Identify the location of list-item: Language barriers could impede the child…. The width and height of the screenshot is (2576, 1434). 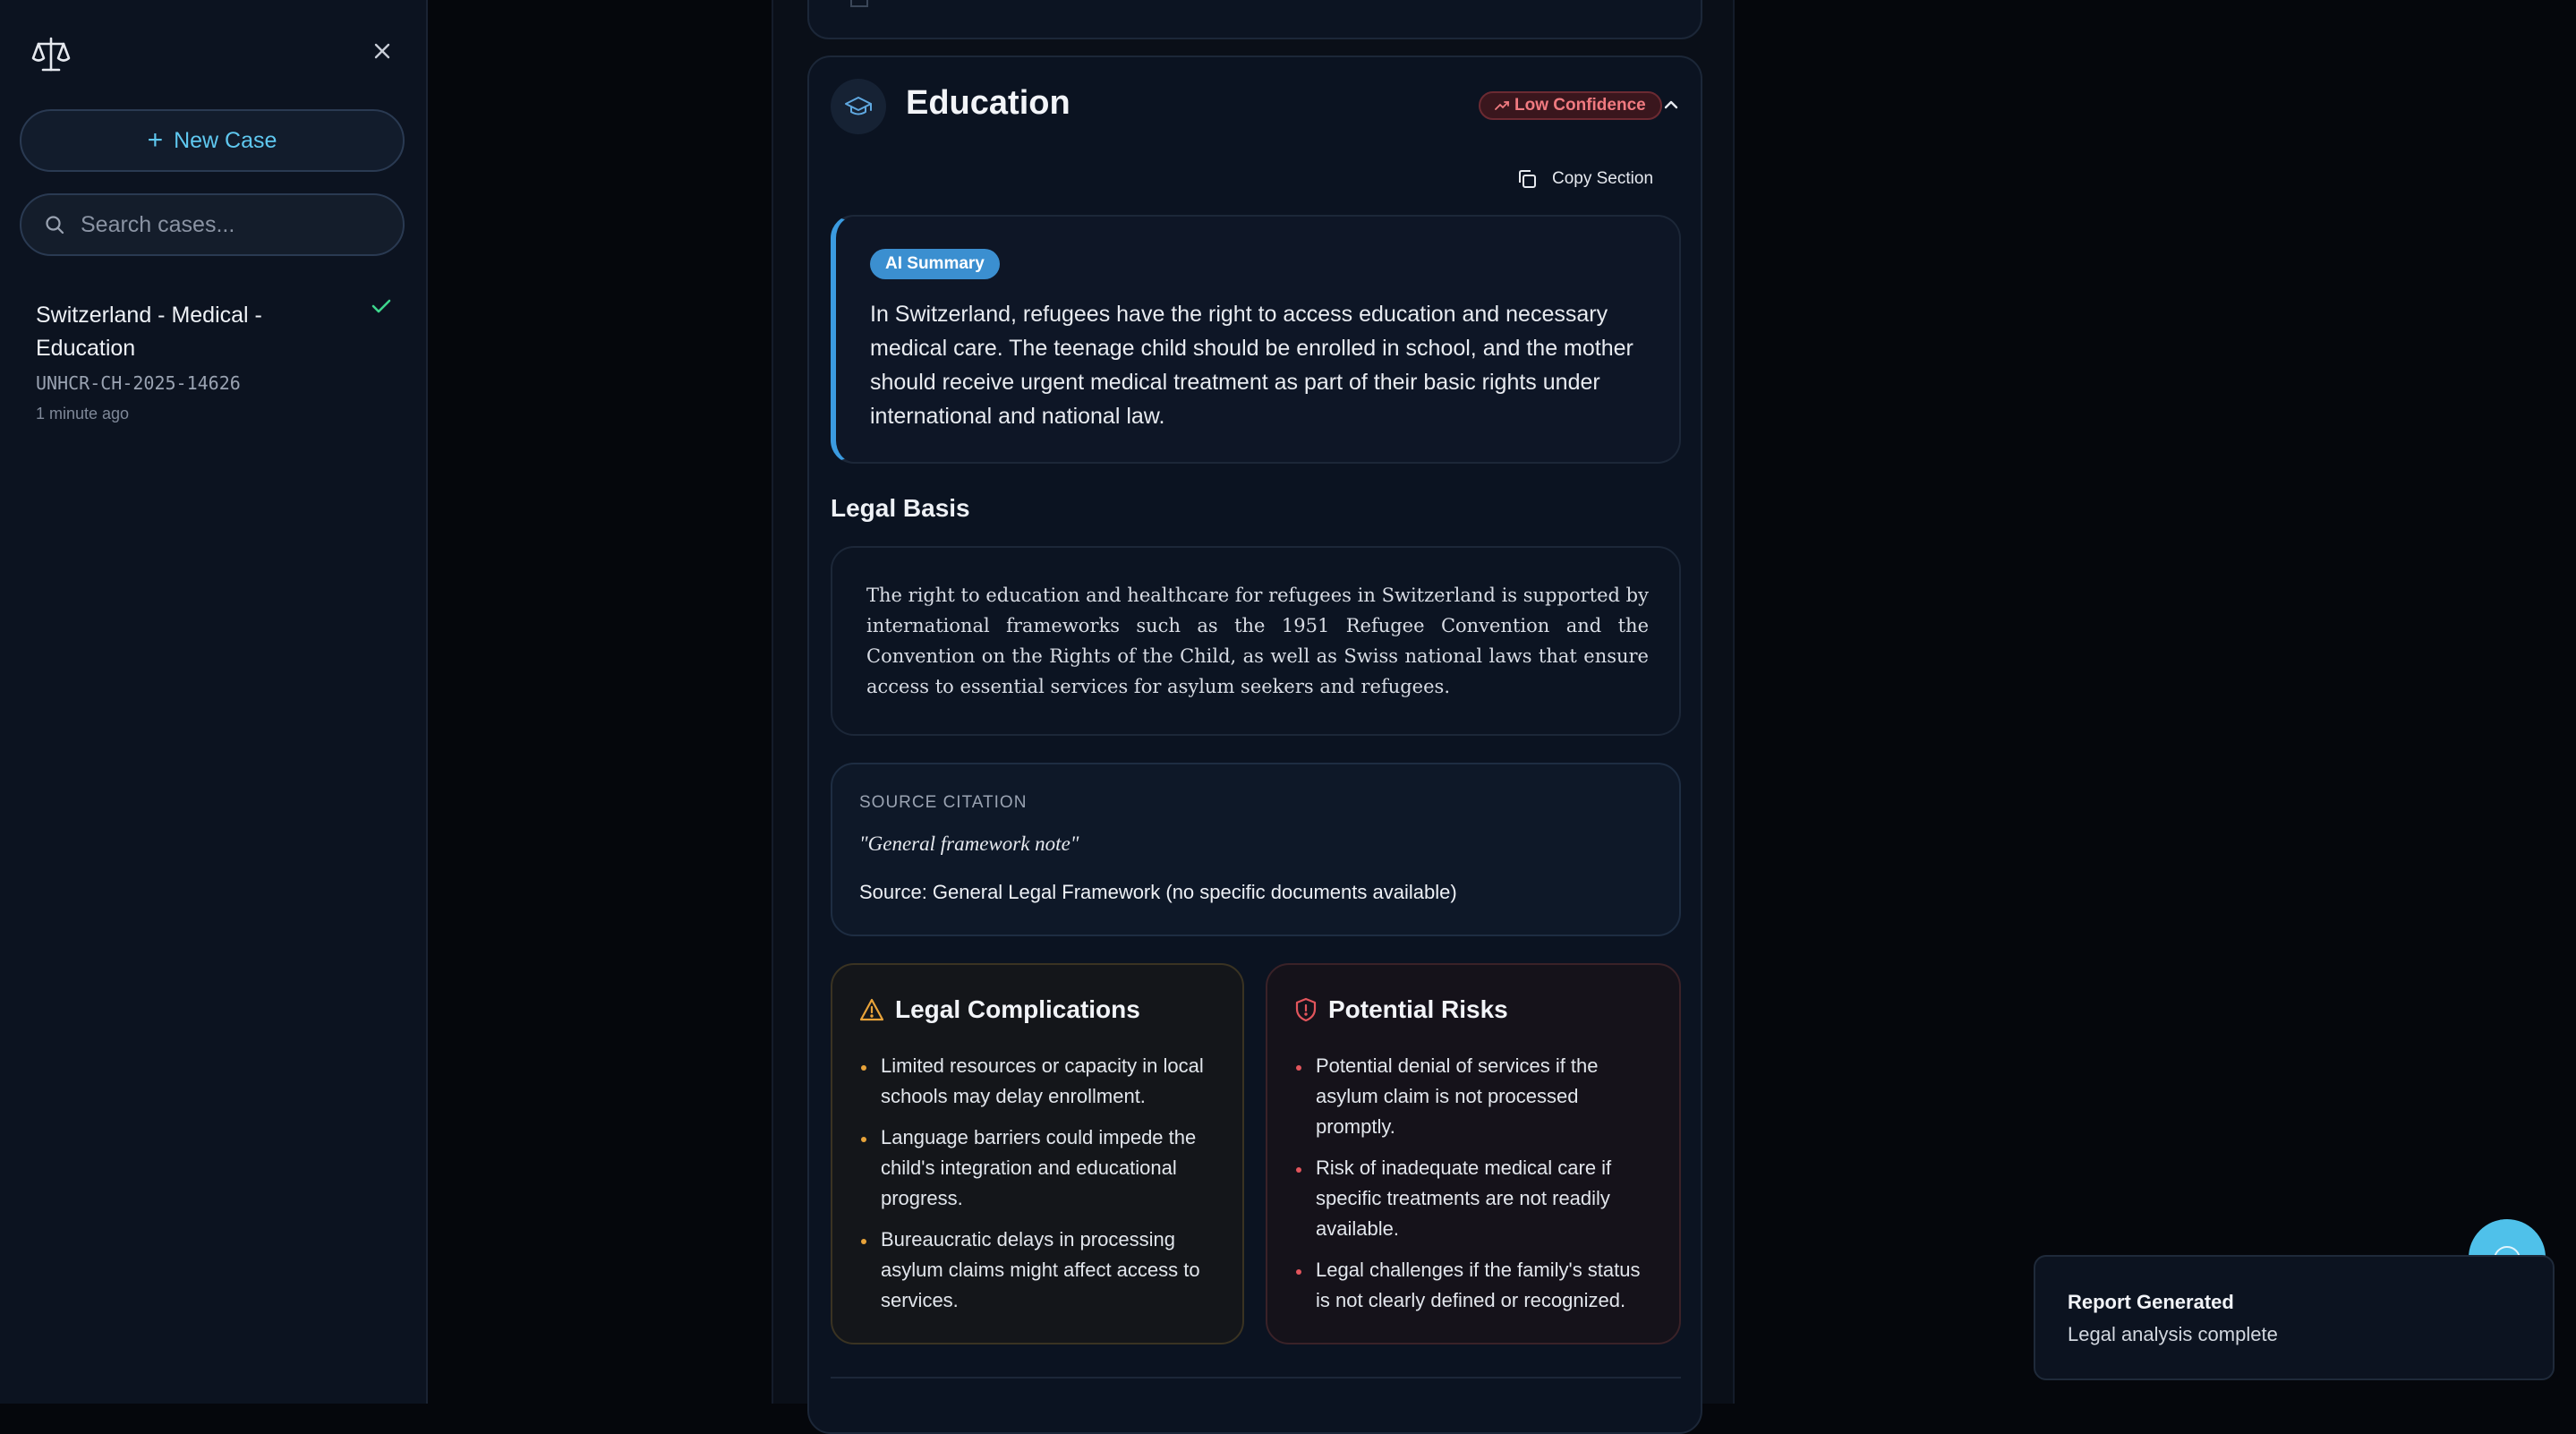
(1038, 1168).